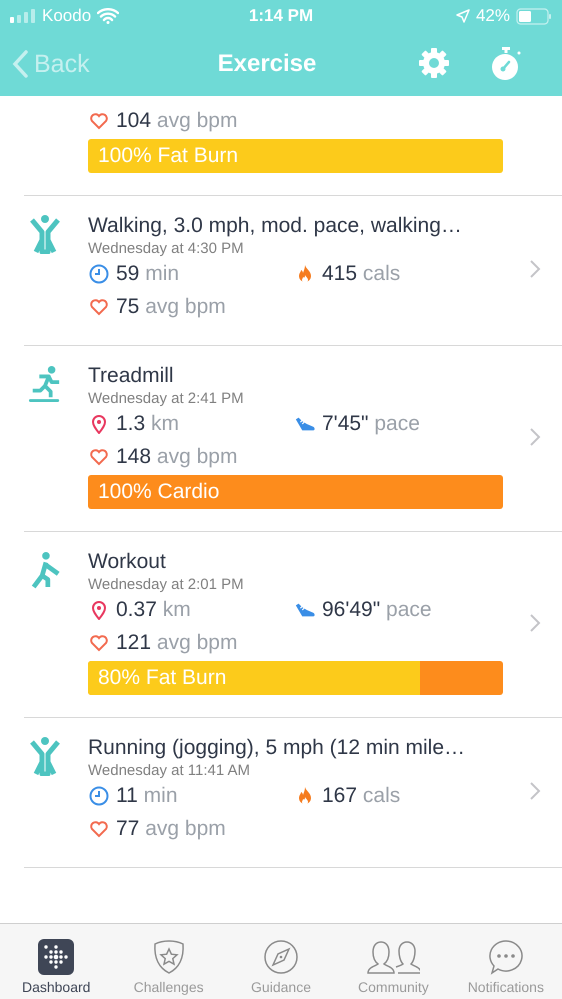  I want to click on heart-rate: 75 avg bpm, so click(171, 306).